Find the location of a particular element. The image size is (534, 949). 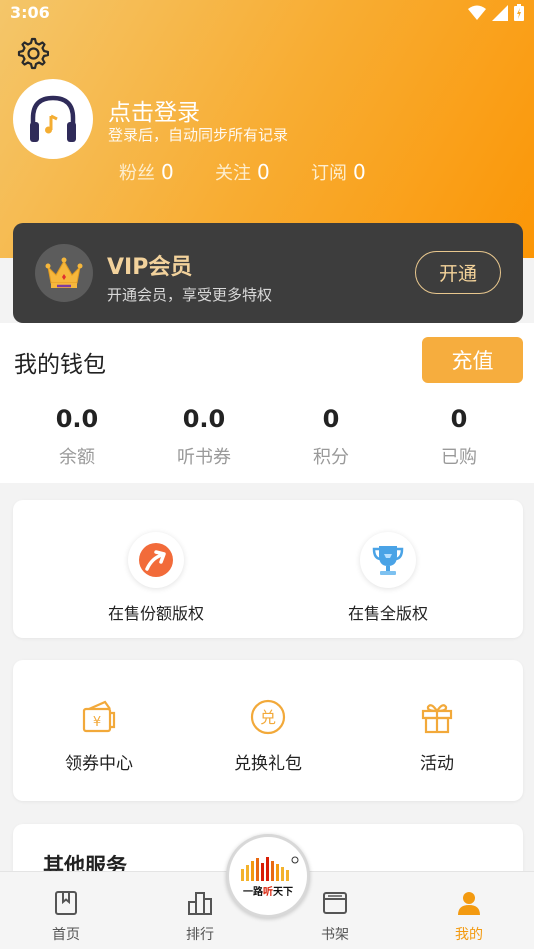

vip-icon-circle is located at coordinates (64, 273).